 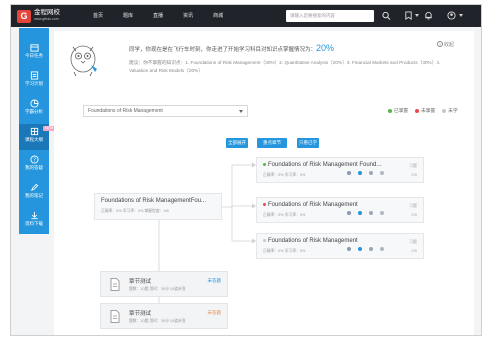 I want to click on logo-mark: G, so click(x=24, y=16).